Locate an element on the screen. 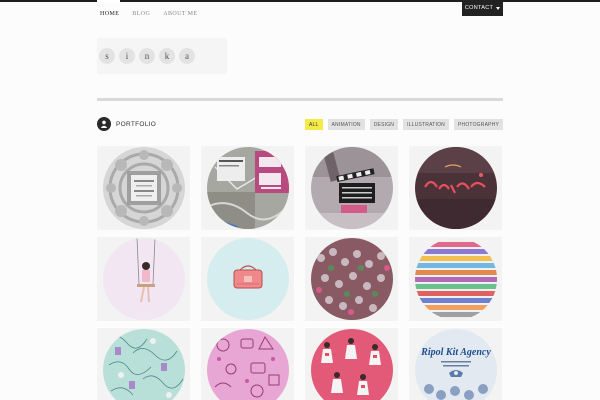  nav-blog: BLOG is located at coordinates (141, 14).